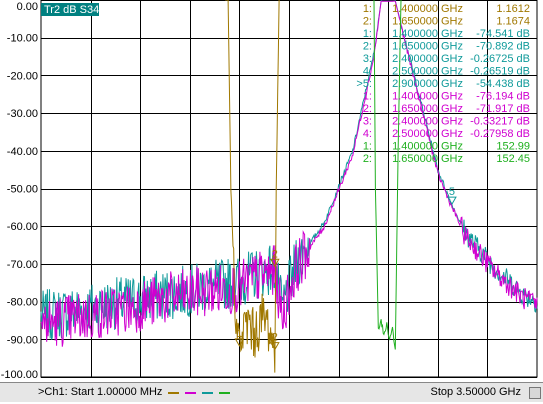  I want to click on y-tick-label: -30.00, so click(22, 114).